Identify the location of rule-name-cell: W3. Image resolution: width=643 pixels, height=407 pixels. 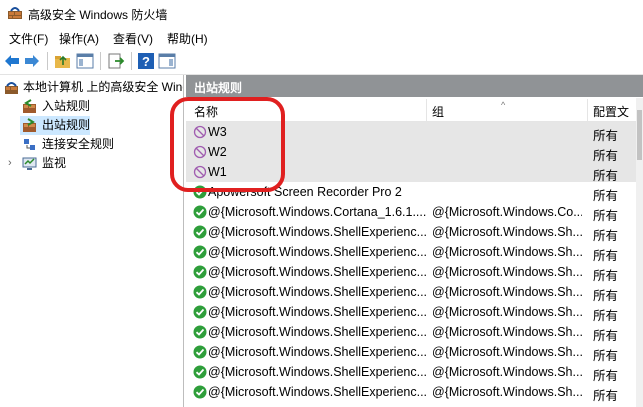
(217, 132).